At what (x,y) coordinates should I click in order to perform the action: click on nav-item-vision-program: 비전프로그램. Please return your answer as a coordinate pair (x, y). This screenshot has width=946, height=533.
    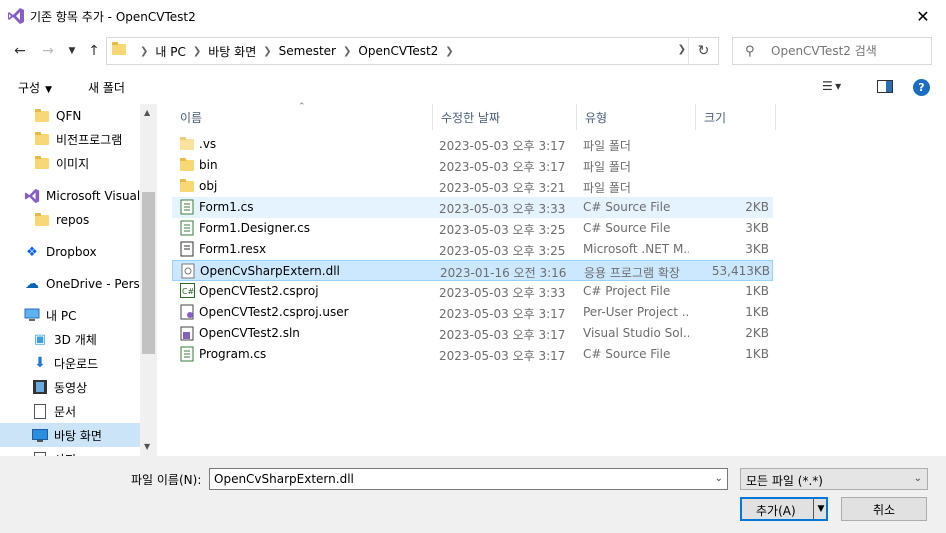
    Looking at the image, I should click on (70, 139).